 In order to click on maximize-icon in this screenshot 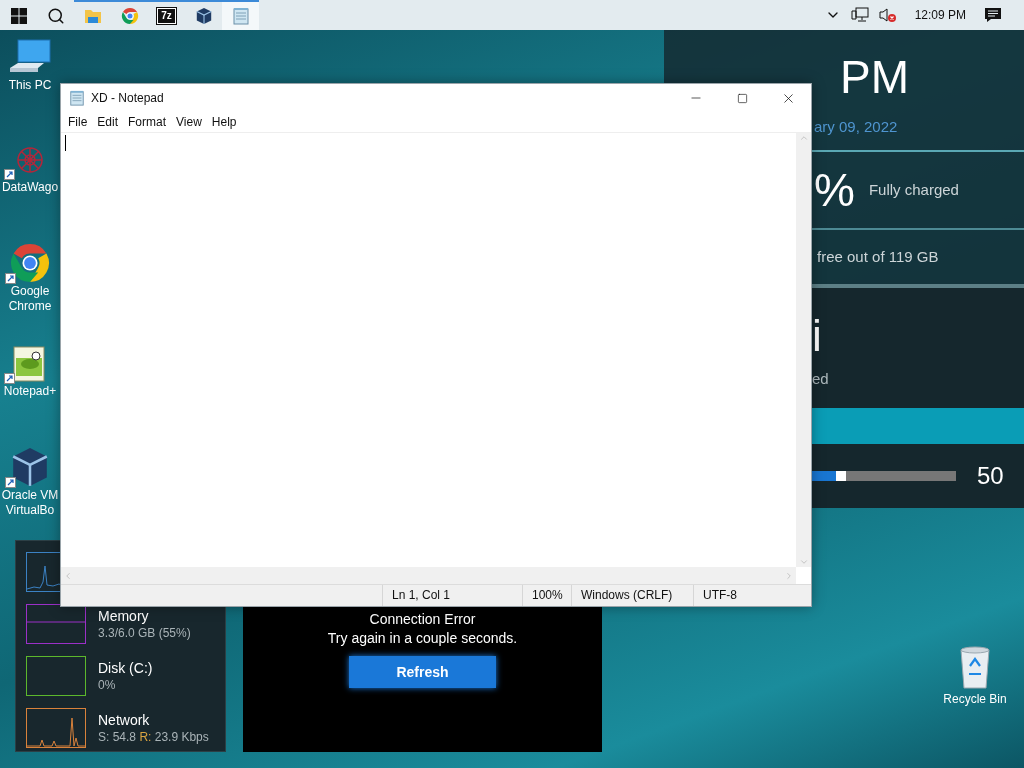, I will do `click(742, 98)`.